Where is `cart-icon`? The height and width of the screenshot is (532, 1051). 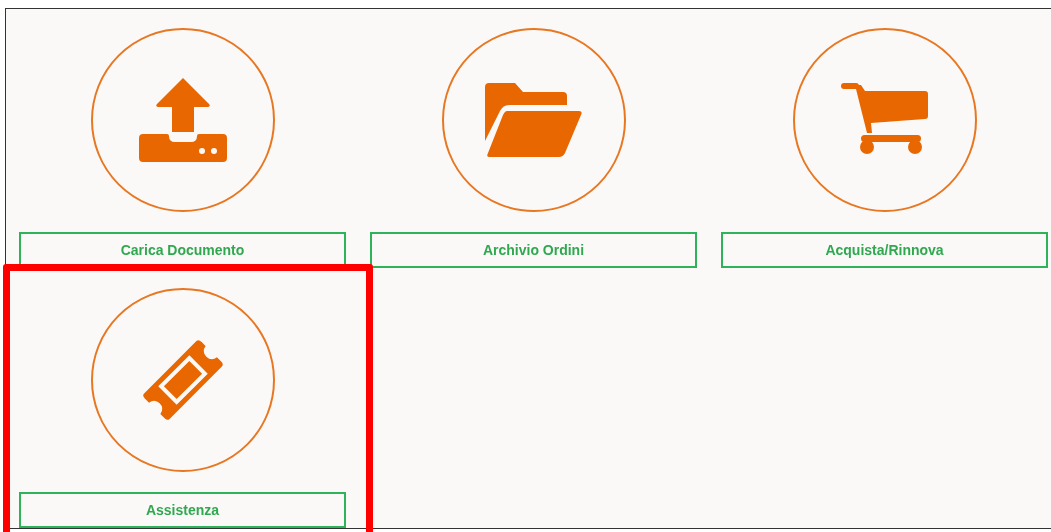 cart-icon is located at coordinates (884, 120).